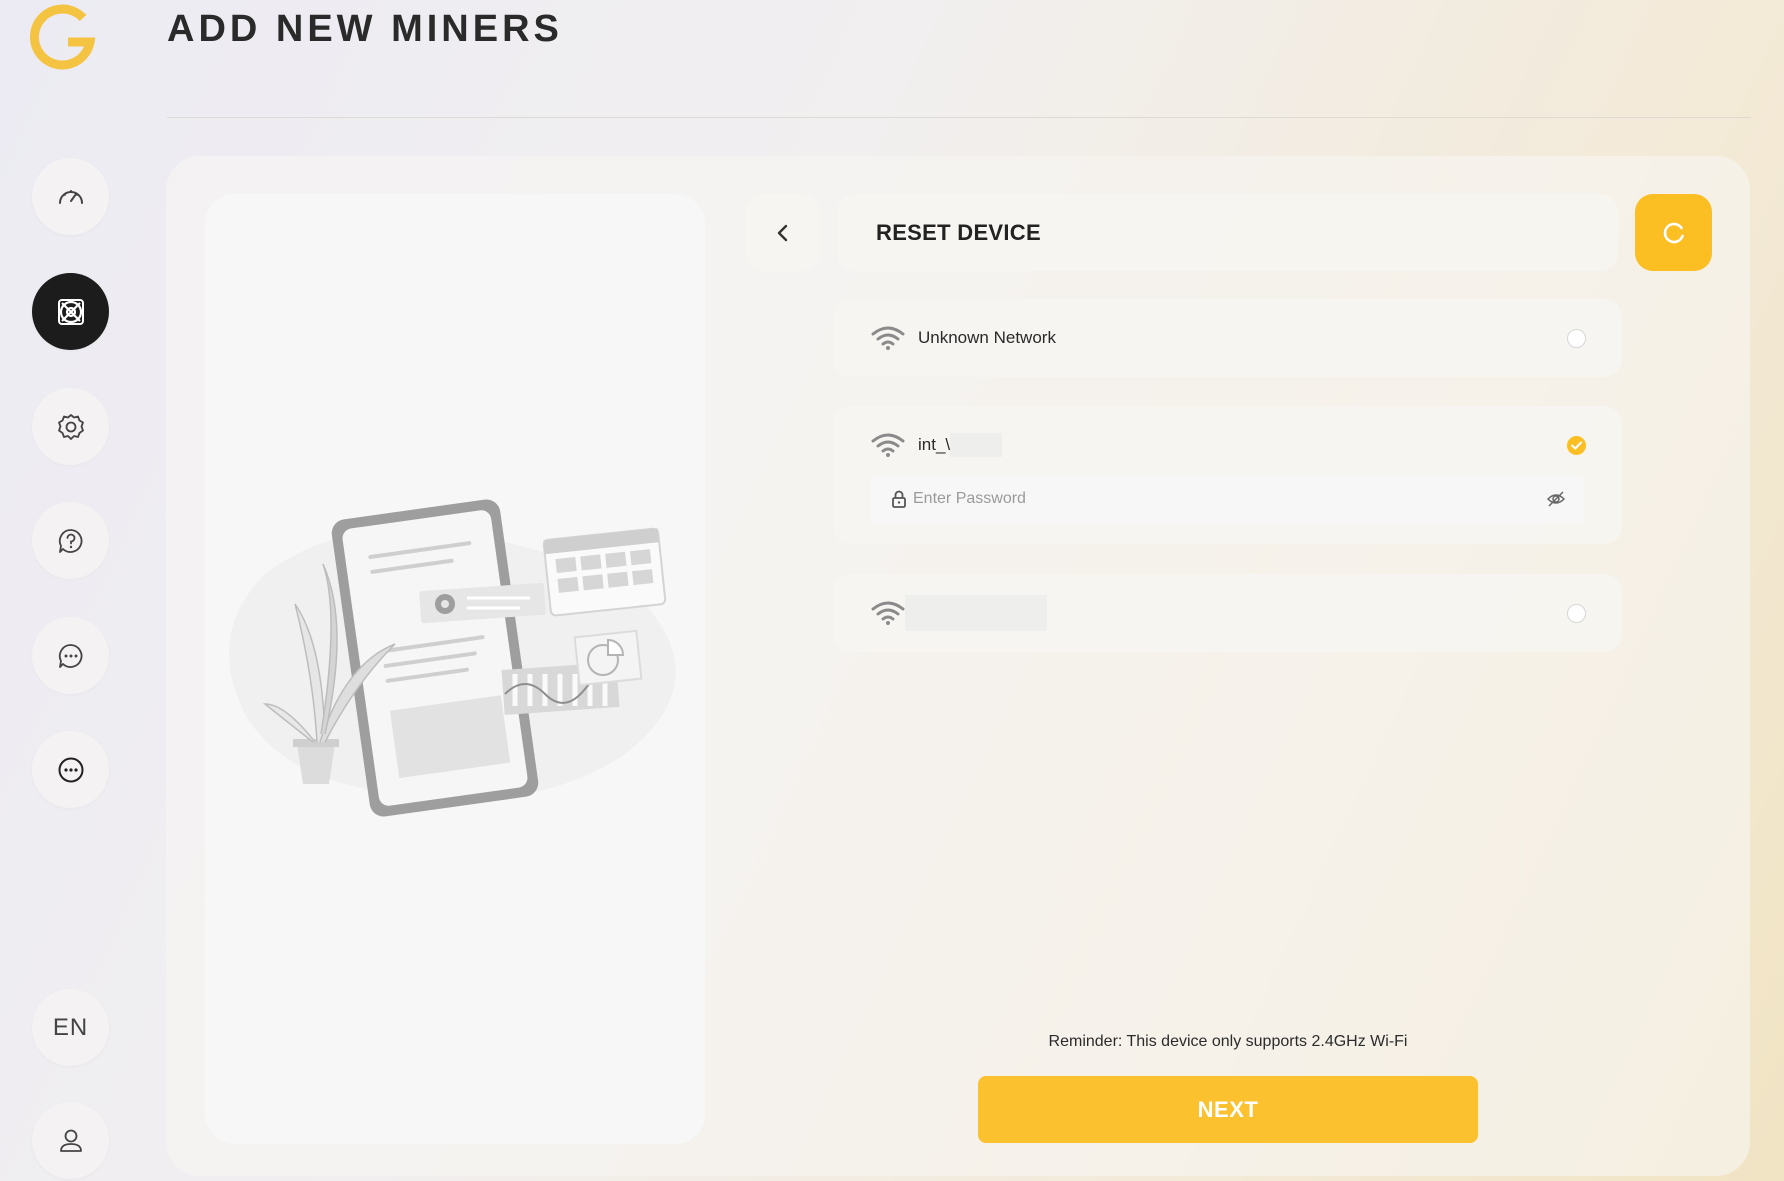 The image size is (1784, 1181). I want to click on header-divider, so click(959, 117).